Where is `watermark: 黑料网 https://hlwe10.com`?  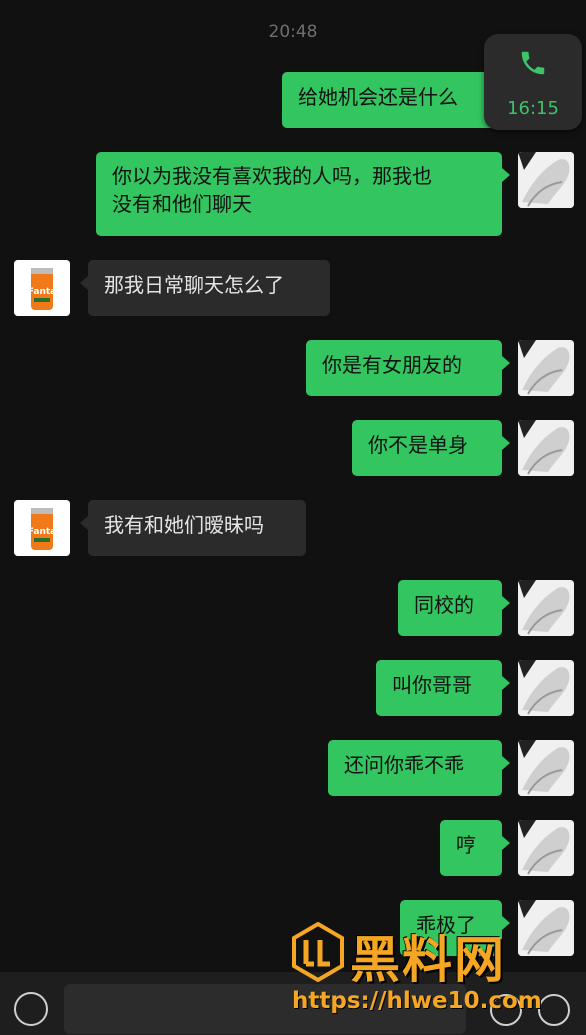
watermark: 黑料网 https://hlwe10.com is located at coordinates (437, 975).